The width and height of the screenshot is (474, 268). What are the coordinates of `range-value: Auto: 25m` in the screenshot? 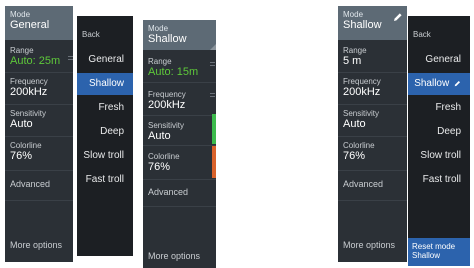 It's located at (35, 61).